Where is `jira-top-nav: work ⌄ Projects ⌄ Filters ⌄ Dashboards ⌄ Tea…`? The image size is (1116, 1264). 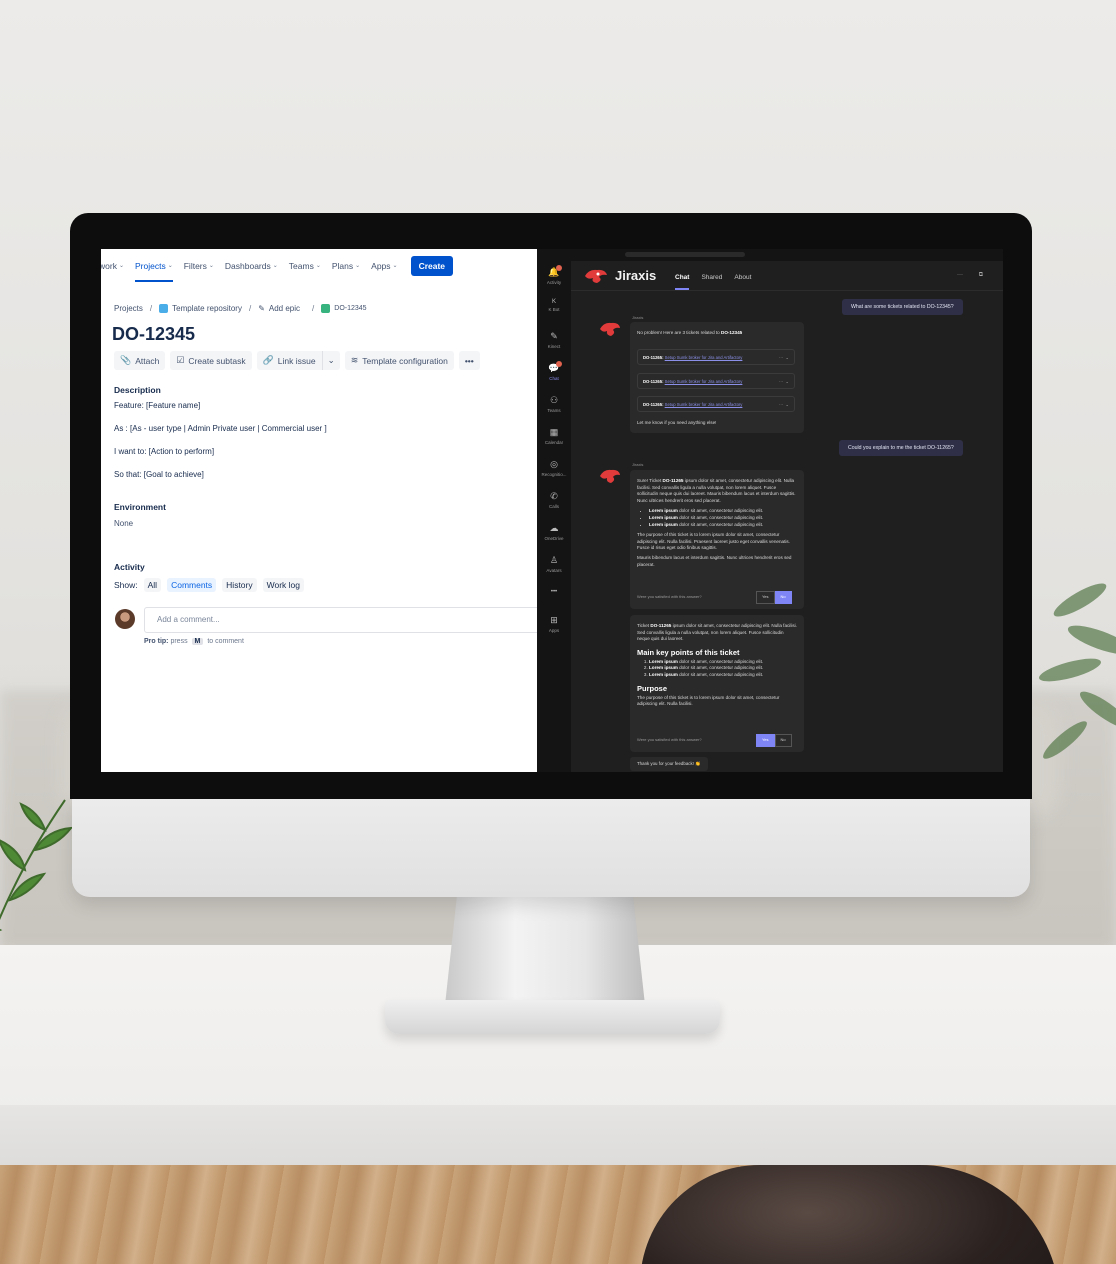 jira-top-nav: work ⌄ Projects ⌄ Filters ⌄ Dashboards ⌄ Tea… is located at coordinates (319, 265).